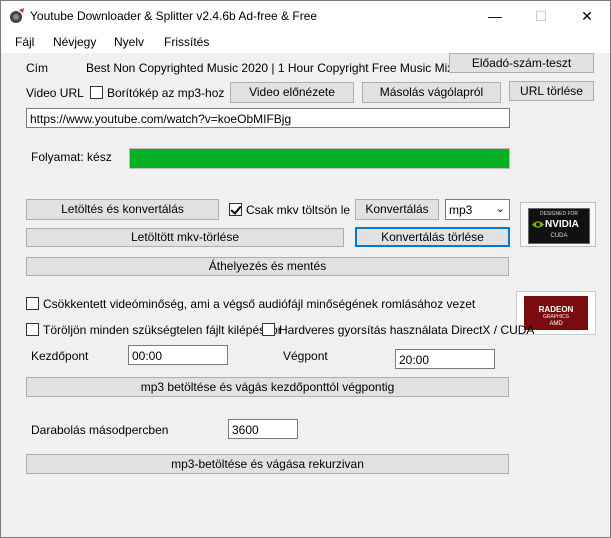 Image resolution: width=611 pixels, height=538 pixels. Describe the element at coordinates (500, 209) in the screenshot. I see `chevron-down-icon: ⌄` at that location.